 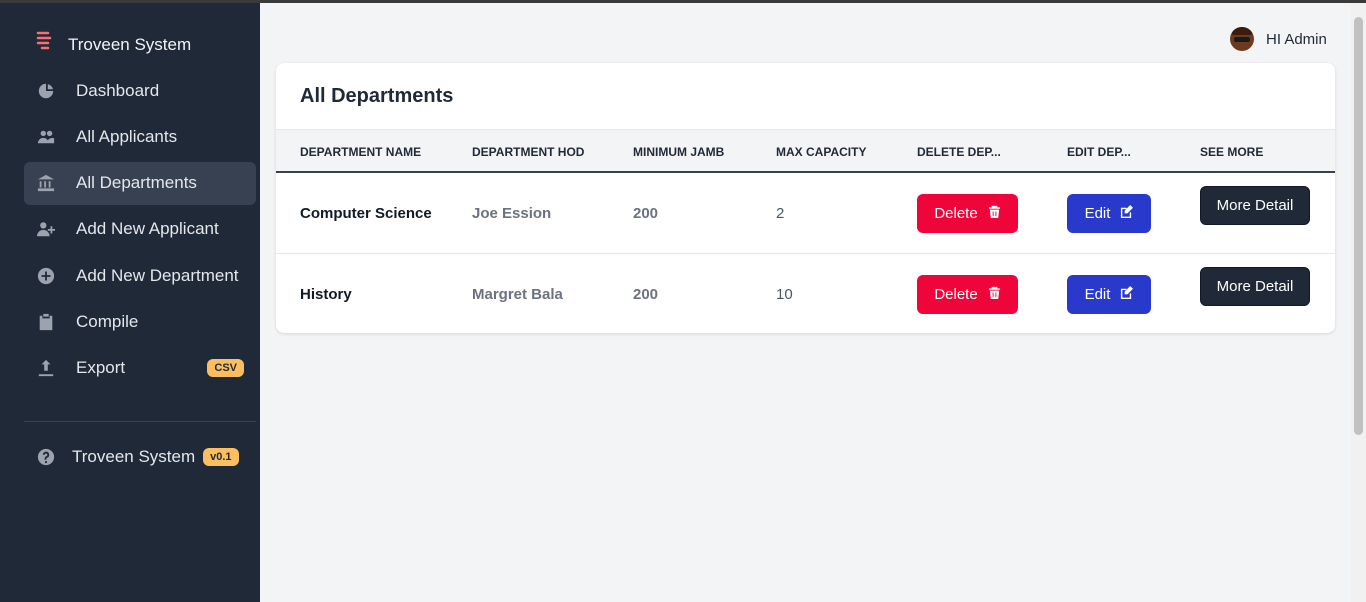 I want to click on sidebar-item-label: Compile, so click(x=107, y=321).